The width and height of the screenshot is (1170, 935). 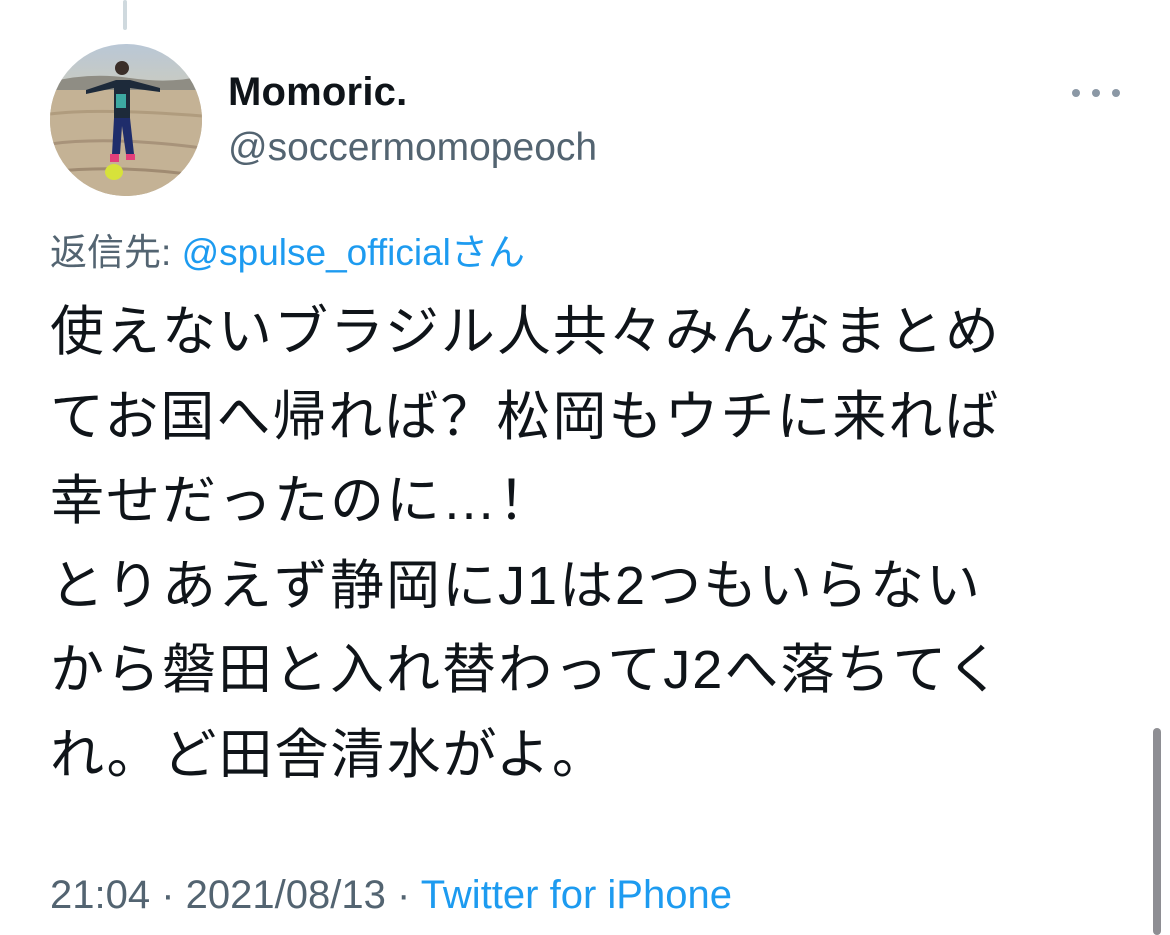 What do you see at coordinates (526, 670) in the screenshot?
I see `tweet-text-line: から磐田と入れ替わってJ2へ落ちてく` at bounding box center [526, 670].